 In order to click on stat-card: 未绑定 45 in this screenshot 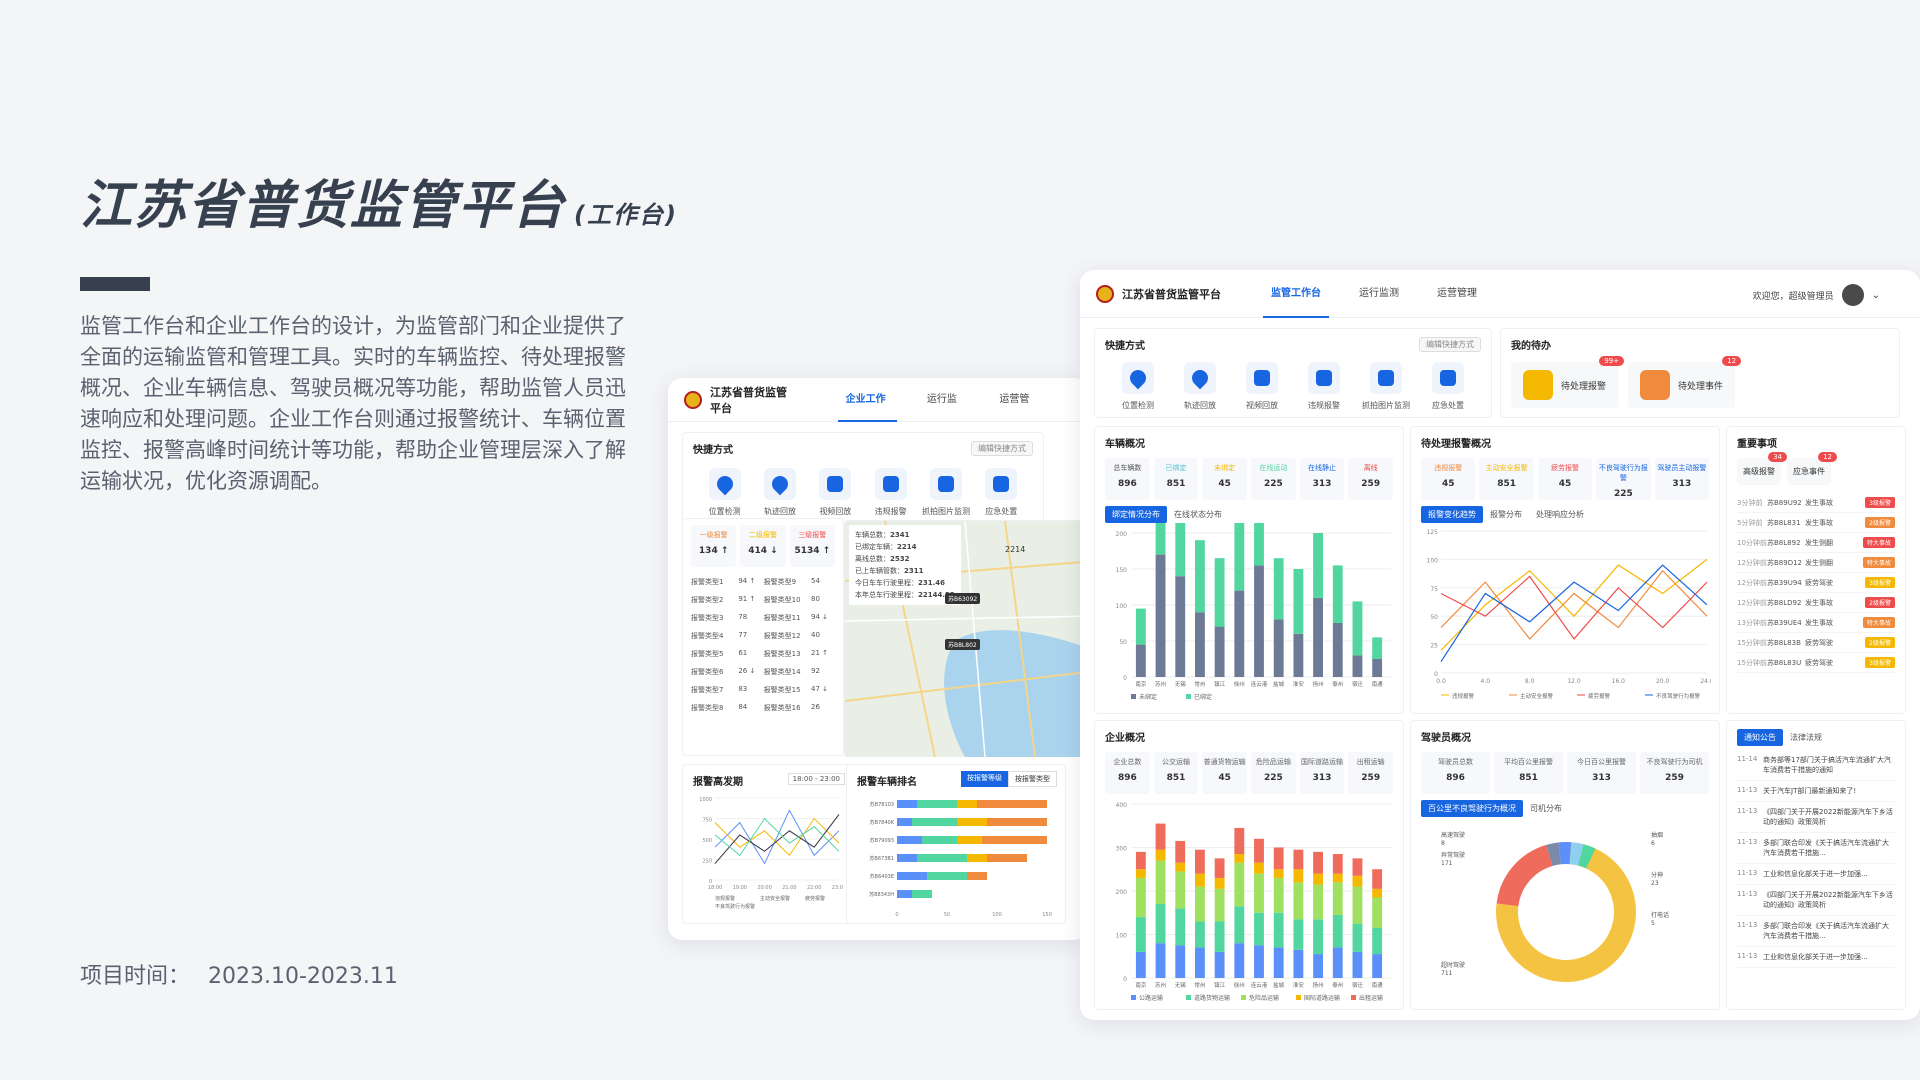, I will do `click(1225, 479)`.